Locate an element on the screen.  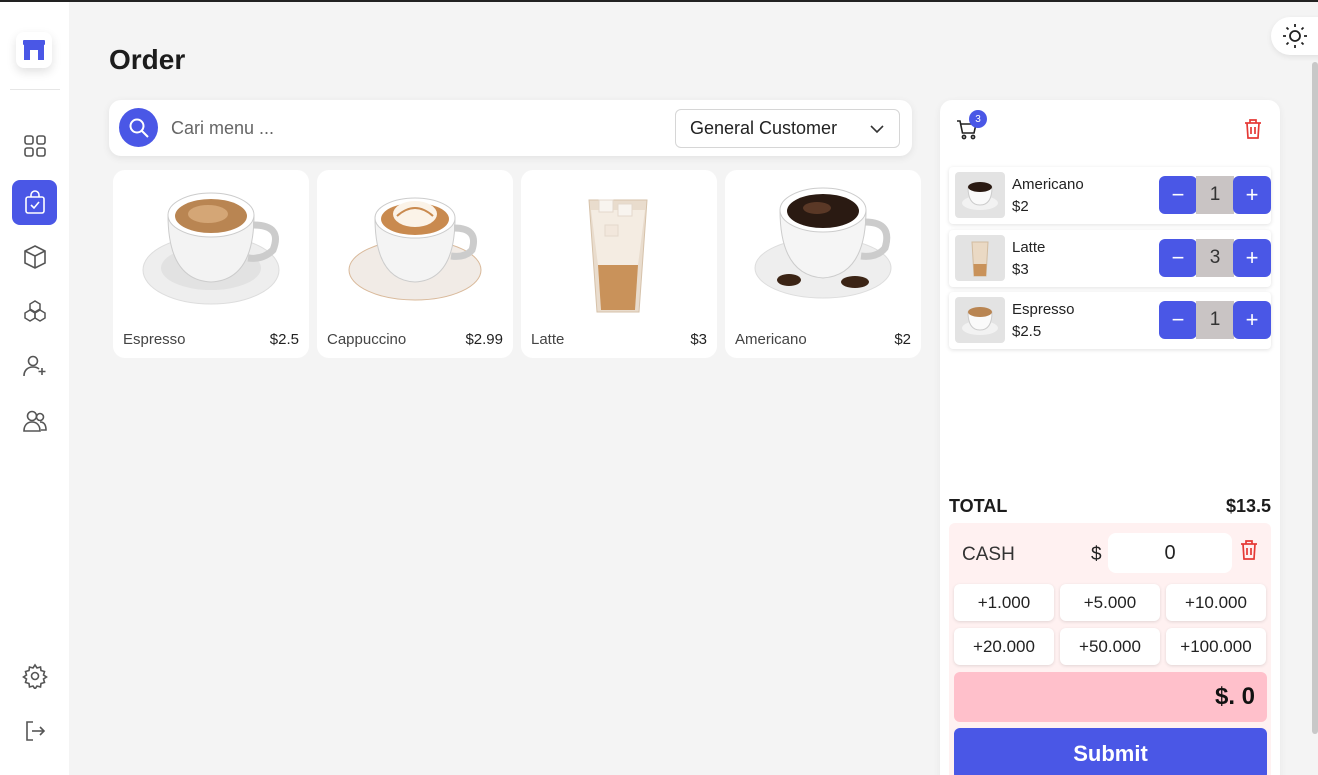
user-plus-icon is located at coordinates (33, 365).